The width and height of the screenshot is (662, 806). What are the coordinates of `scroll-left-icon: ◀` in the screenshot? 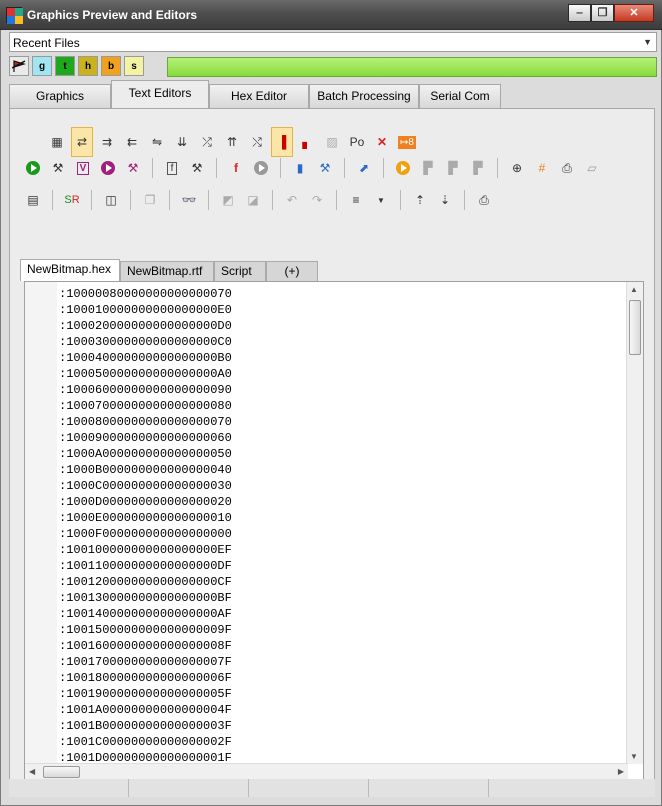 It's located at (32, 771).